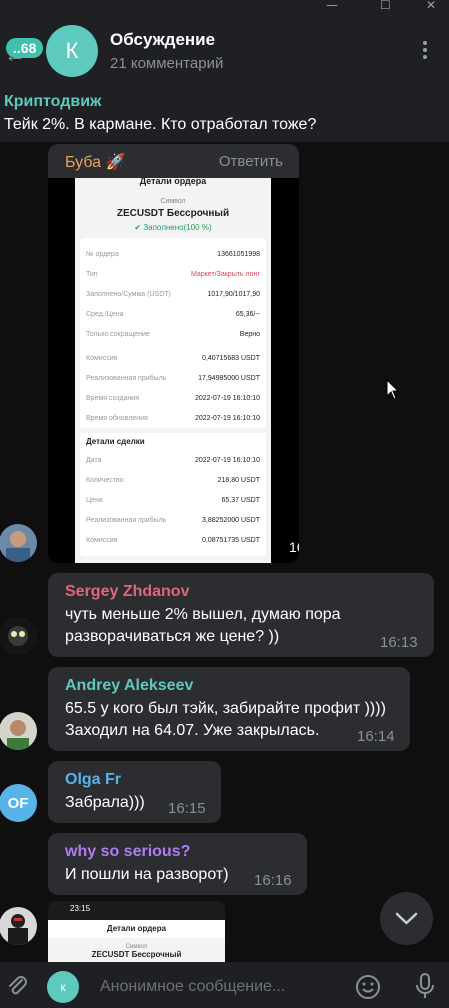 The image size is (449, 1008). I want to click on chat-title: Обсуждение, so click(162, 40).